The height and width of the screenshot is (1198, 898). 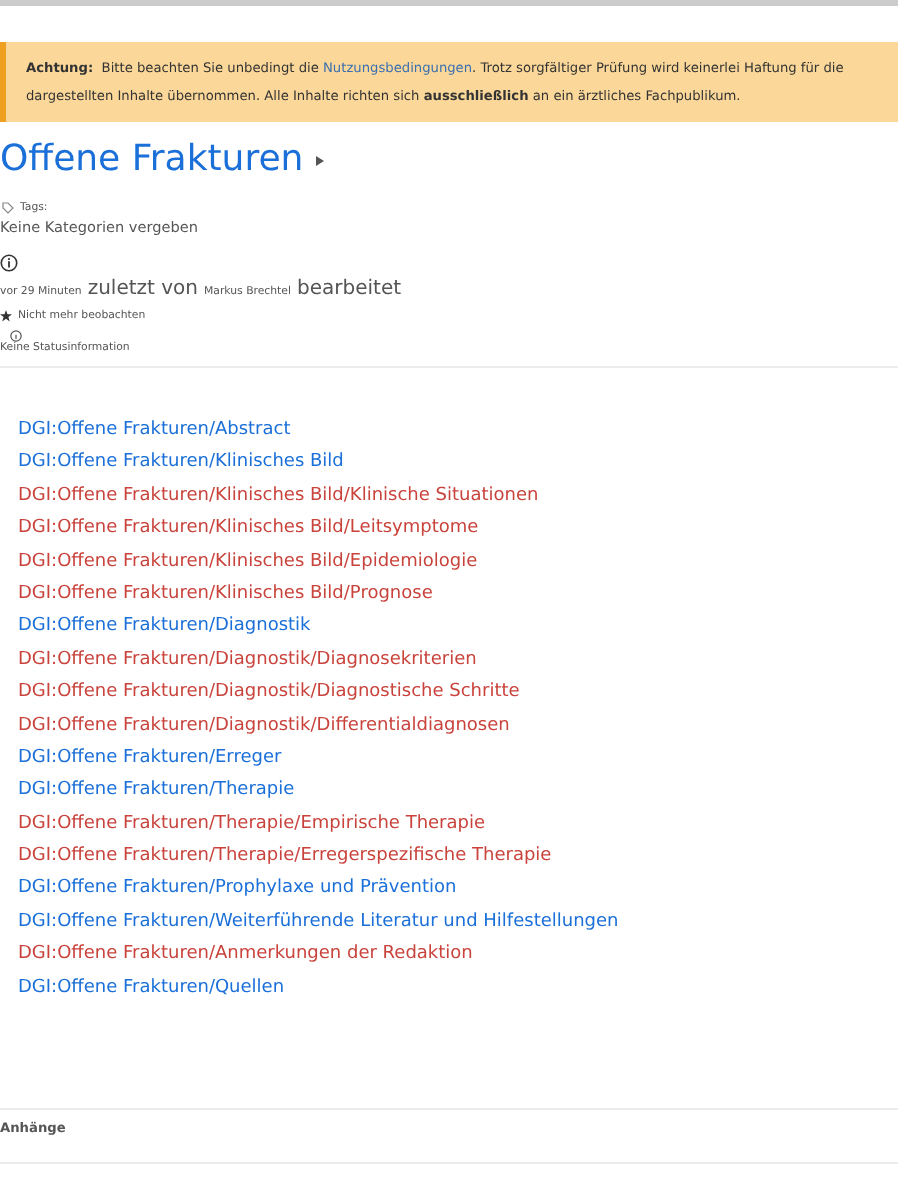 What do you see at coordinates (248, 561) in the screenshot?
I see `page-link: DGI:Offene Frakturen/Klinisches Bild/Epidemiologie` at bounding box center [248, 561].